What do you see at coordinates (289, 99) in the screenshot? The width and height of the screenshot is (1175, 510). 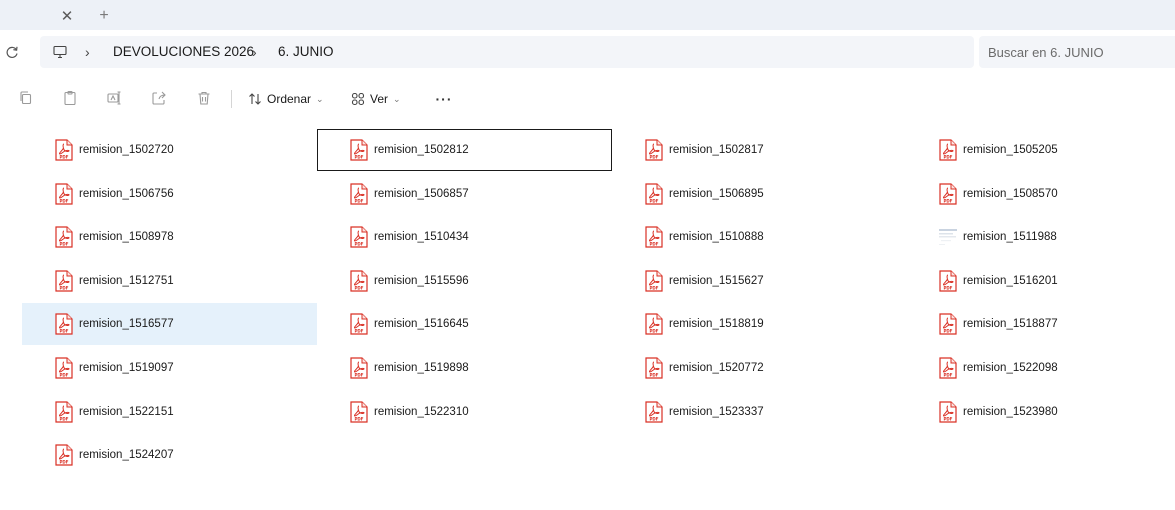 I see `sort-label: Ordenar` at bounding box center [289, 99].